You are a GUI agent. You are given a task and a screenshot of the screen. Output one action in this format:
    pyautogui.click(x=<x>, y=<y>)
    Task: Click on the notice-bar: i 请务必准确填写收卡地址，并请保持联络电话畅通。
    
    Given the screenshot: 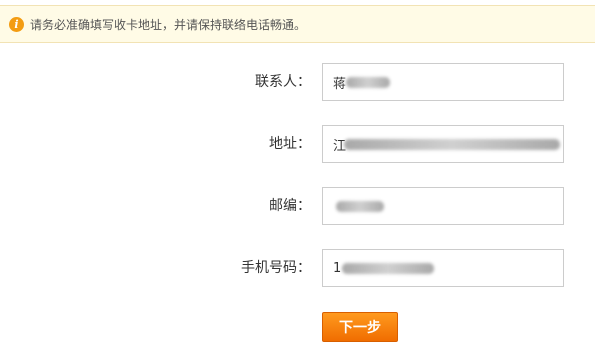 What is the action you would take?
    pyautogui.click(x=297, y=24)
    